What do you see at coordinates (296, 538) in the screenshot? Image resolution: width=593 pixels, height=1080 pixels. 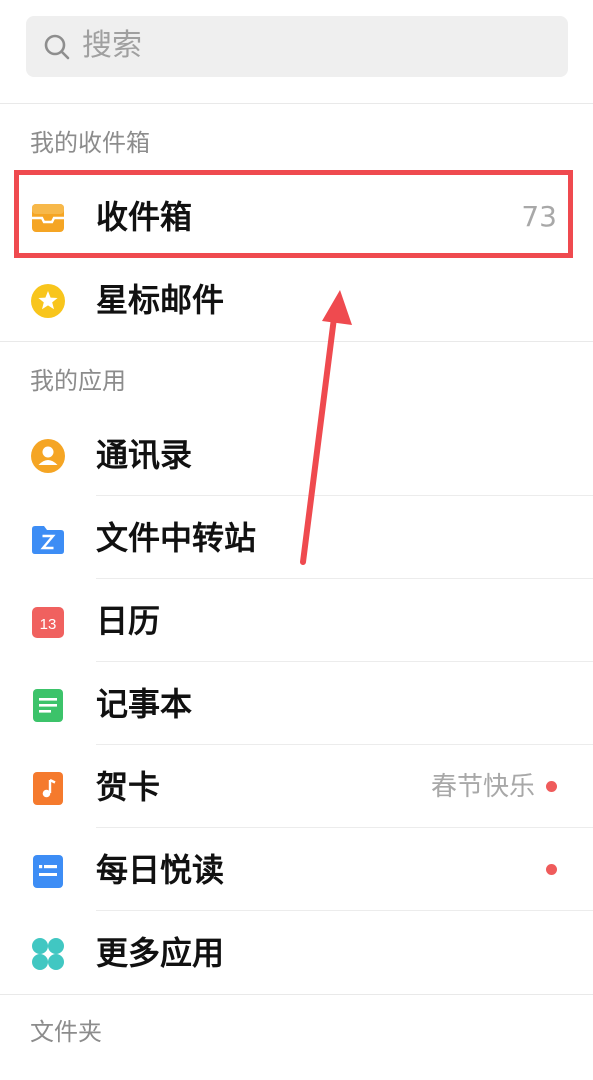 I see `app-item-file-transfer: 文件中转站` at bounding box center [296, 538].